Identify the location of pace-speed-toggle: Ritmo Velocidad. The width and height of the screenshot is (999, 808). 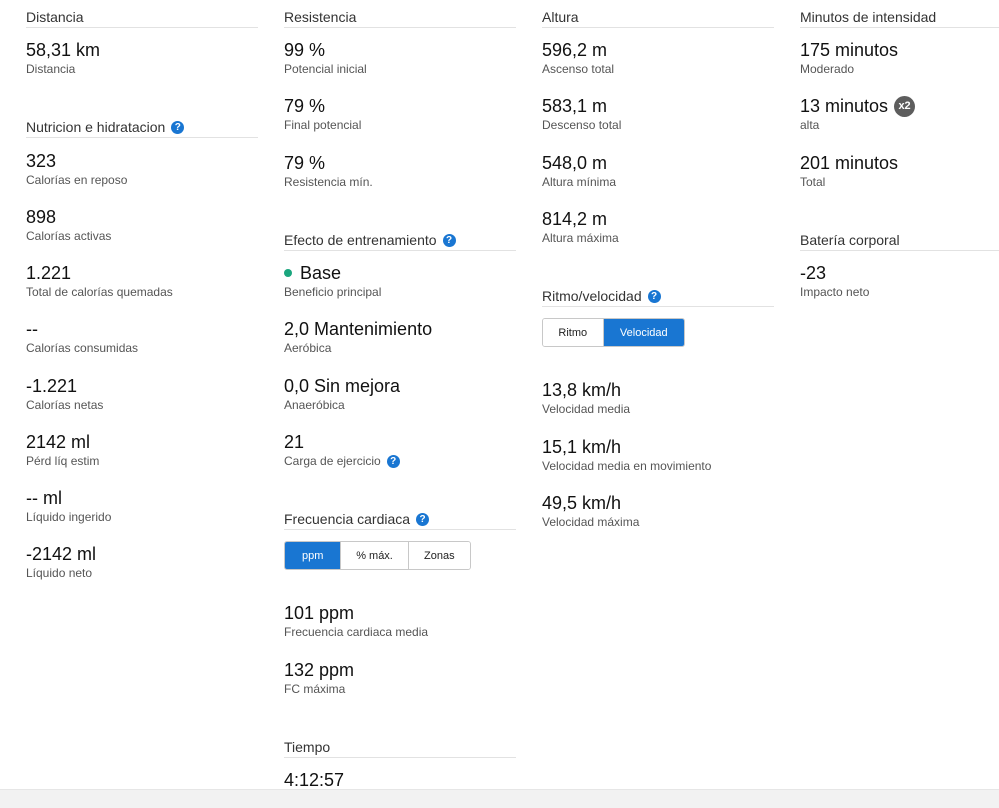
(613, 332).